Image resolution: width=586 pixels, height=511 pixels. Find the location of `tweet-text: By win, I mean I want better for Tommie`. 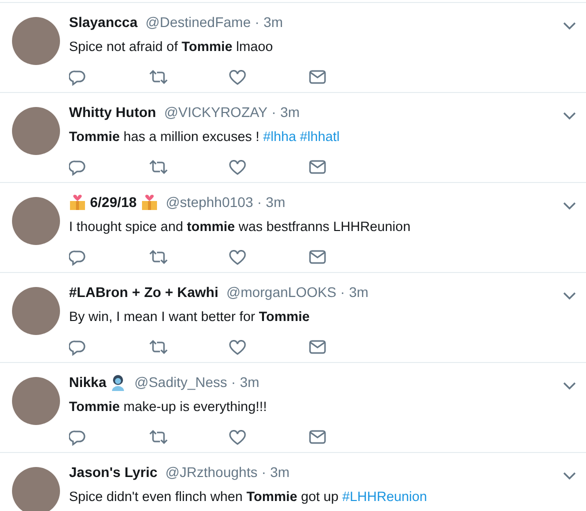

tweet-text: By win, I mean I want better for Tommie is located at coordinates (190, 317).